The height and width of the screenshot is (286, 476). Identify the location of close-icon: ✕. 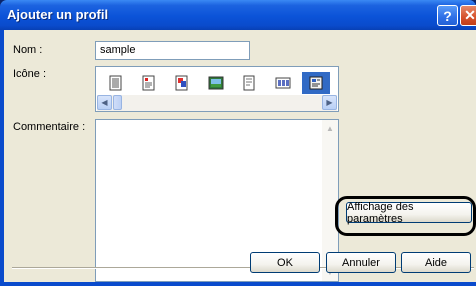
(470, 15).